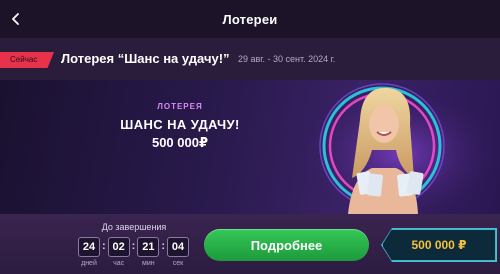 The width and height of the screenshot is (500, 274). Describe the element at coordinates (27, 60) in the screenshot. I see `status-badge: Сейчас` at that location.